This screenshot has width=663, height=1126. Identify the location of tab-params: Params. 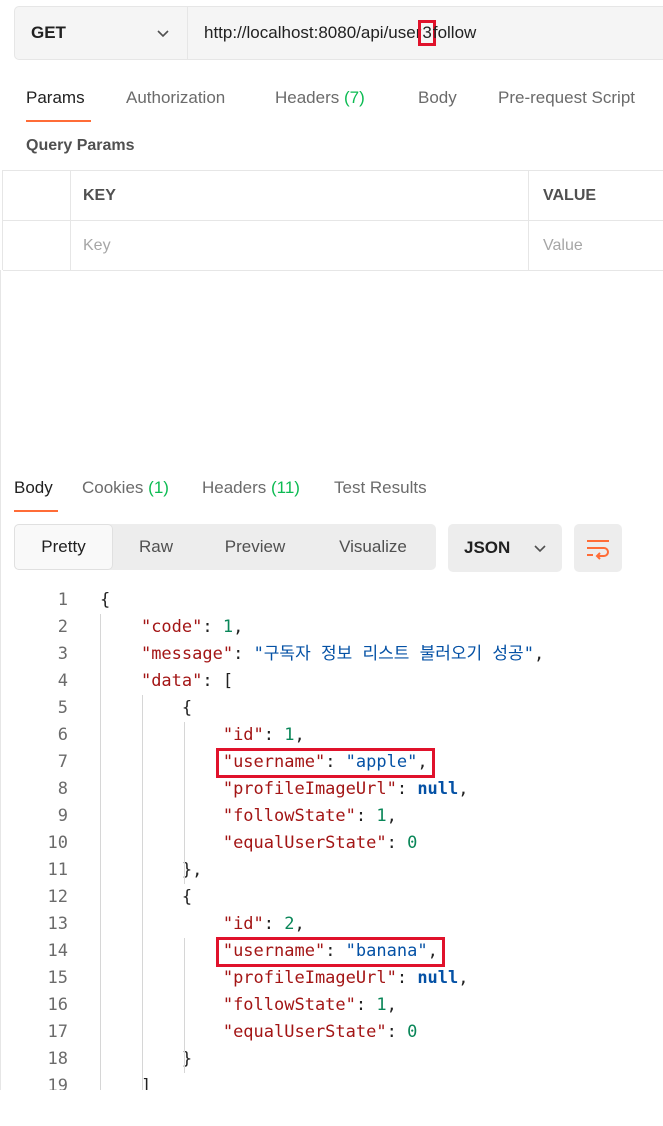
(55, 98).